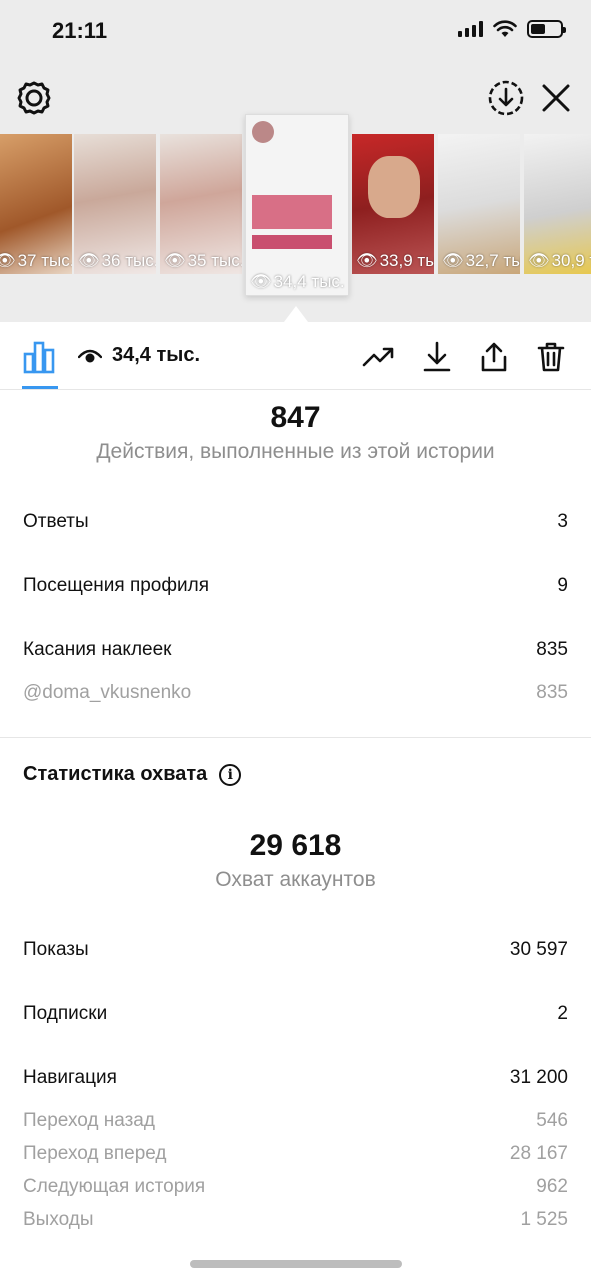  What do you see at coordinates (562, 1013) in the screenshot?
I see `stat-value: 2` at bounding box center [562, 1013].